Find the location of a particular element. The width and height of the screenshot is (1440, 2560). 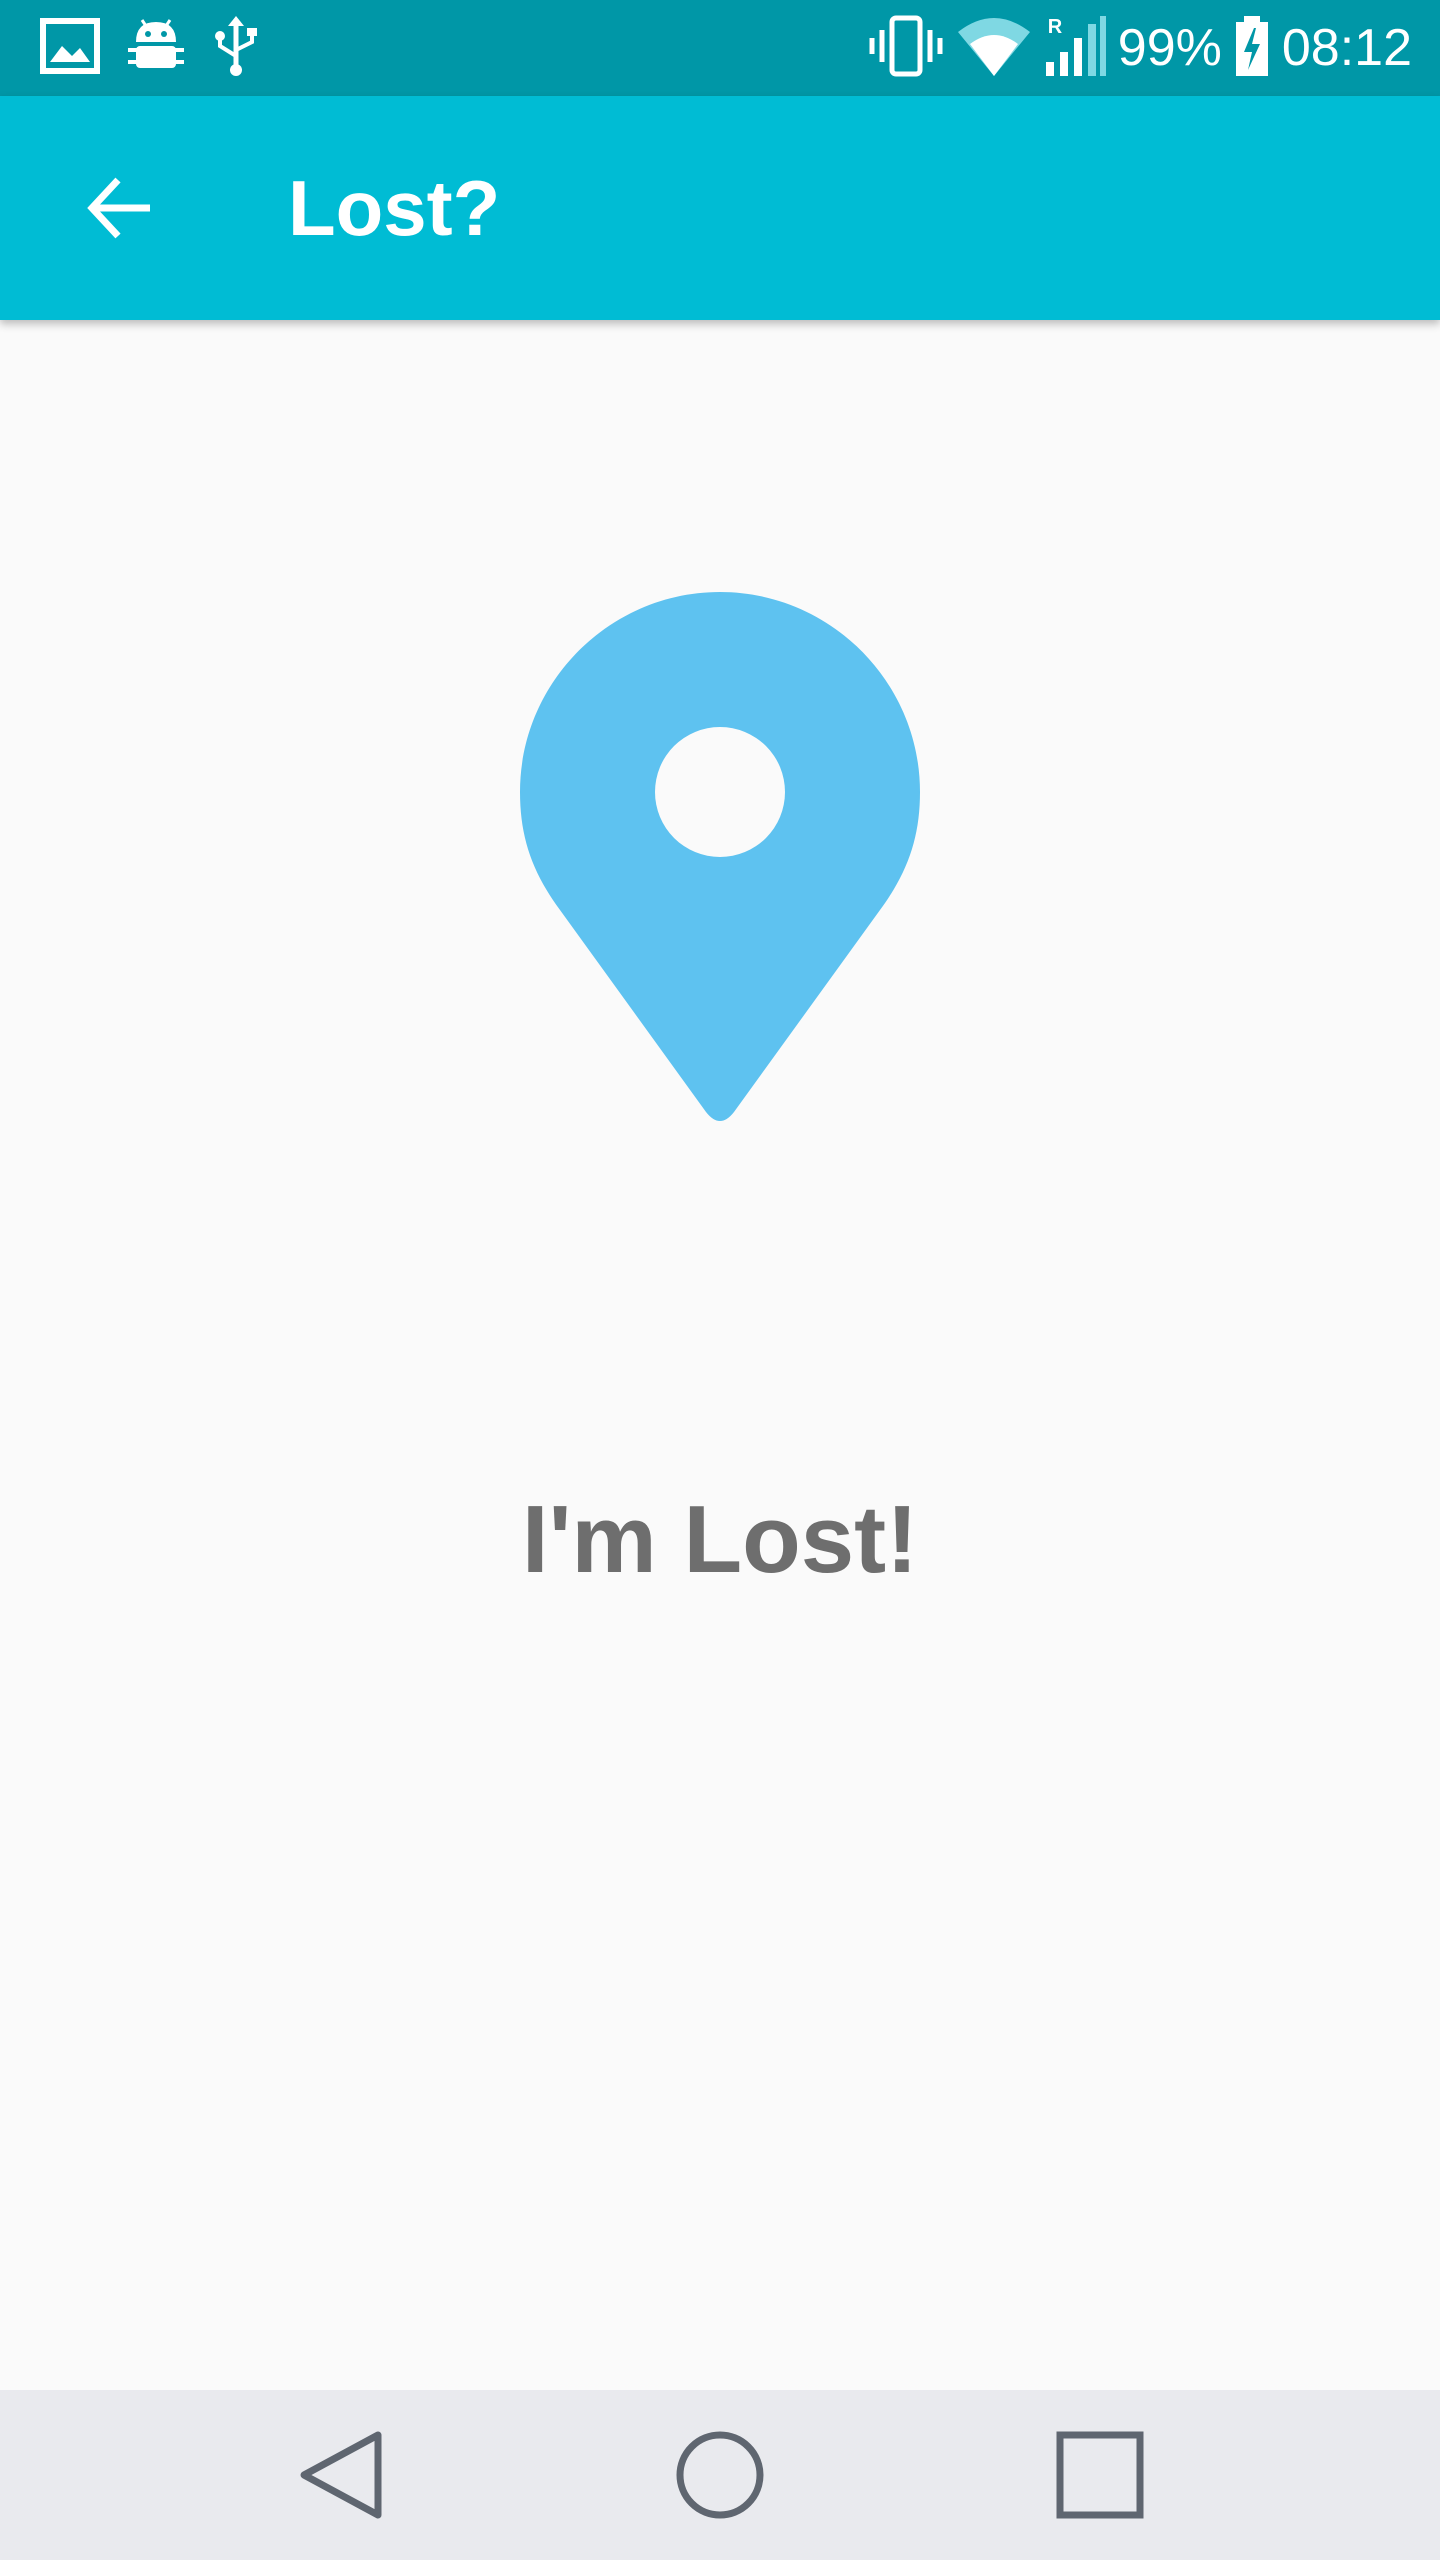

status-bar-right-icons: R 99% 08:12 is located at coordinates (1140, 48).